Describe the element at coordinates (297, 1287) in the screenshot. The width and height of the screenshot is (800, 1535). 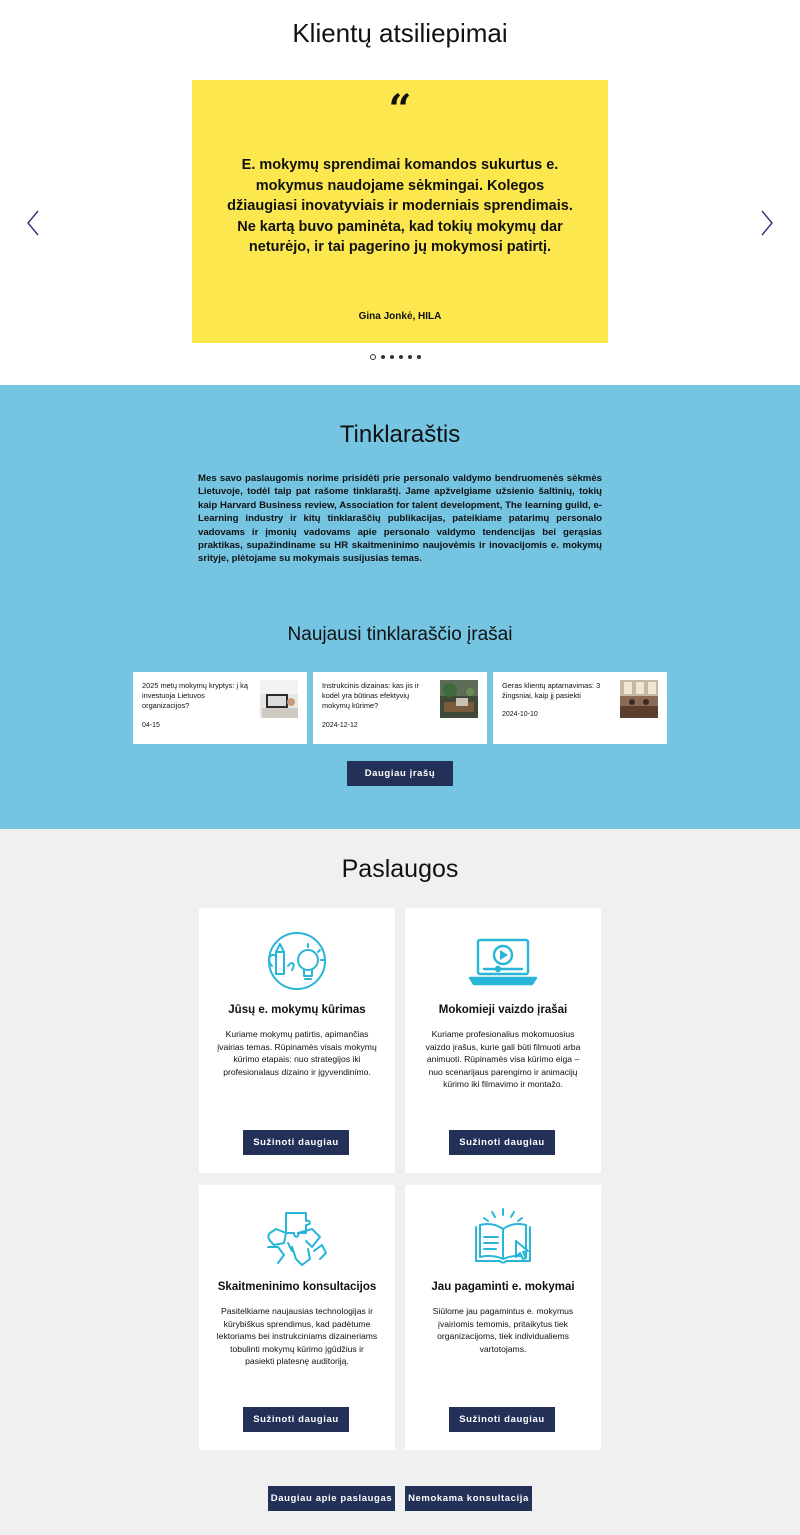
I see `service-title: Skaitmeninimo konsultacijos` at that location.